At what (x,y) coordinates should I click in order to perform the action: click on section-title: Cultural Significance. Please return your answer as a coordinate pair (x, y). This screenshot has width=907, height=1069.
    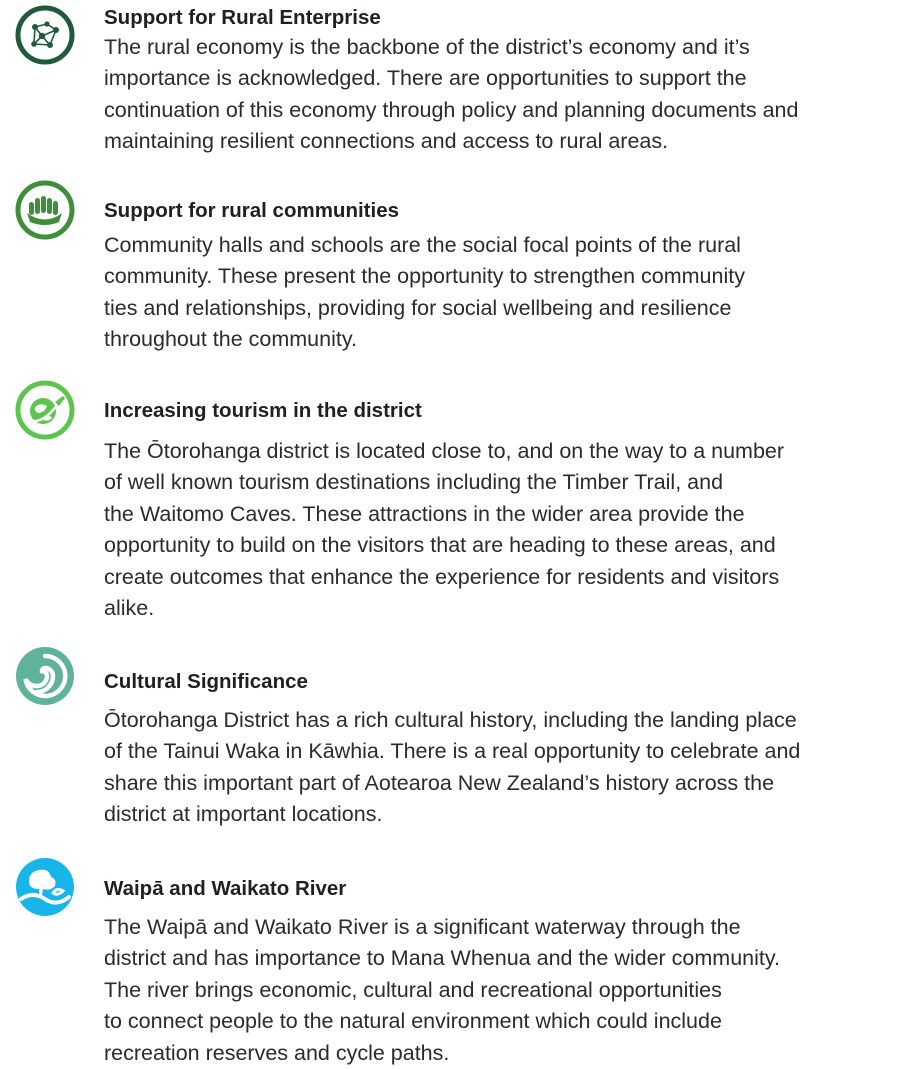
    Looking at the image, I should click on (206, 681).